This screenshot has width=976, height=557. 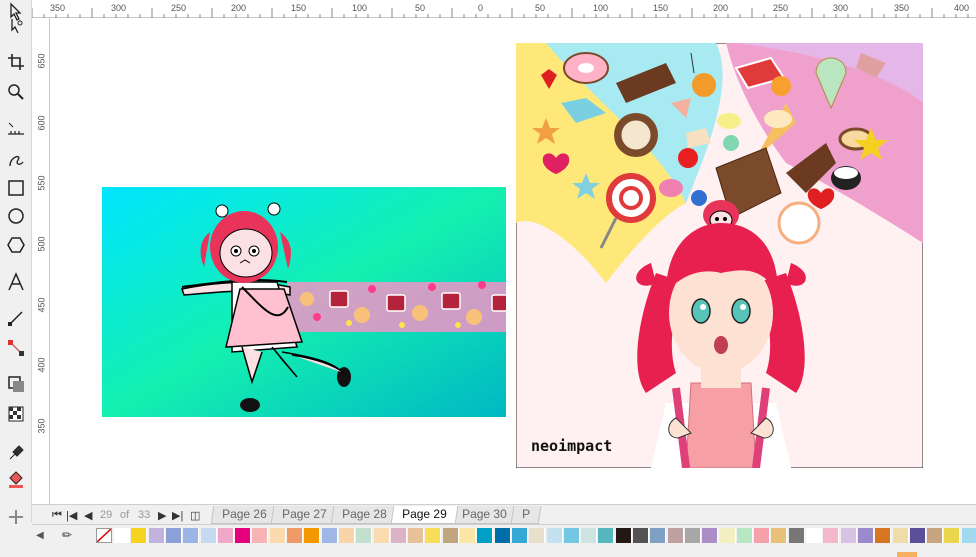 What do you see at coordinates (41, 244) in the screenshot?
I see `ruler-label: 500` at bounding box center [41, 244].